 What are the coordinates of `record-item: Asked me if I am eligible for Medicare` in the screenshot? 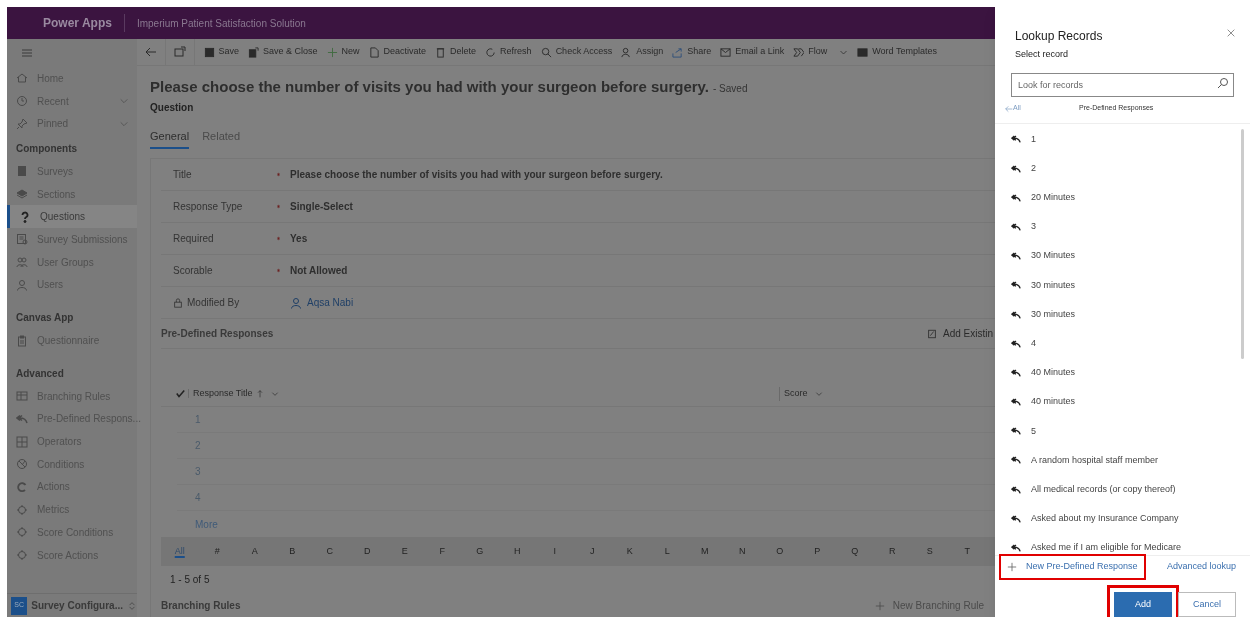 It's located at (1122, 544).